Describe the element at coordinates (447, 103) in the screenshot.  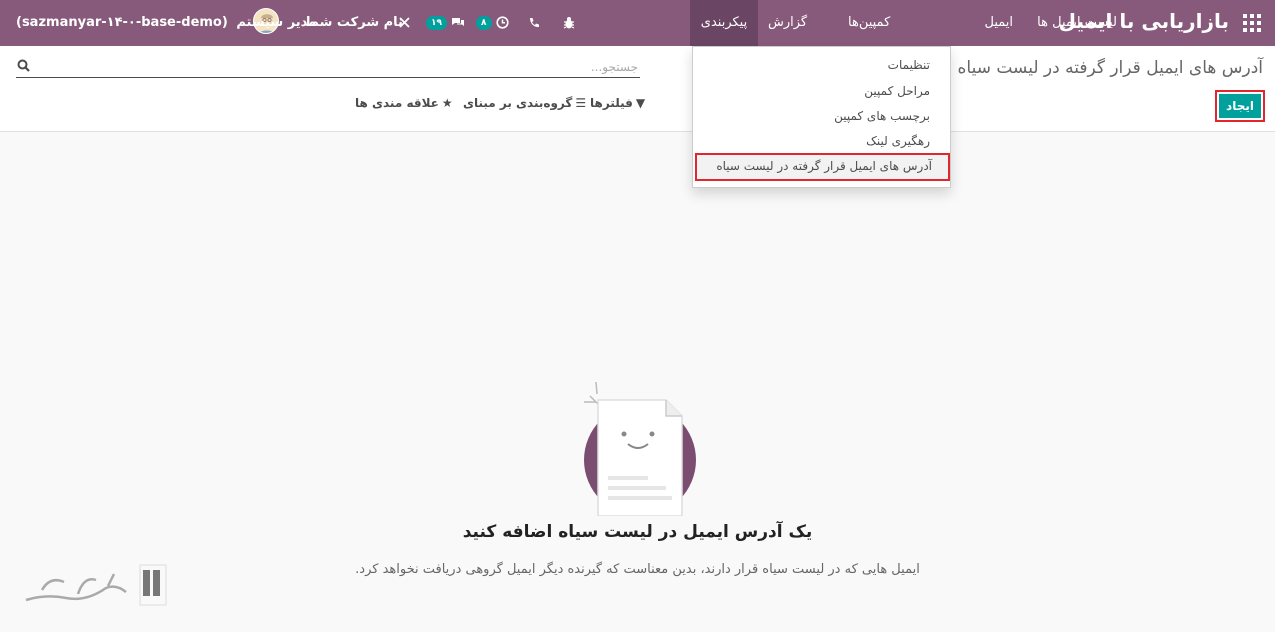
I see `star-icon: ★` at that location.